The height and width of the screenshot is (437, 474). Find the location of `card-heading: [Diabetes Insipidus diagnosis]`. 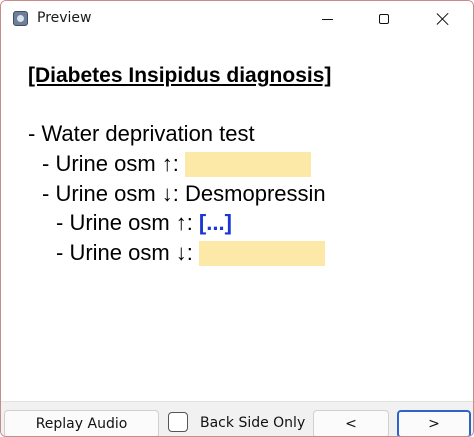

card-heading: [Diabetes Insipidus diagnosis] is located at coordinates (180, 75).